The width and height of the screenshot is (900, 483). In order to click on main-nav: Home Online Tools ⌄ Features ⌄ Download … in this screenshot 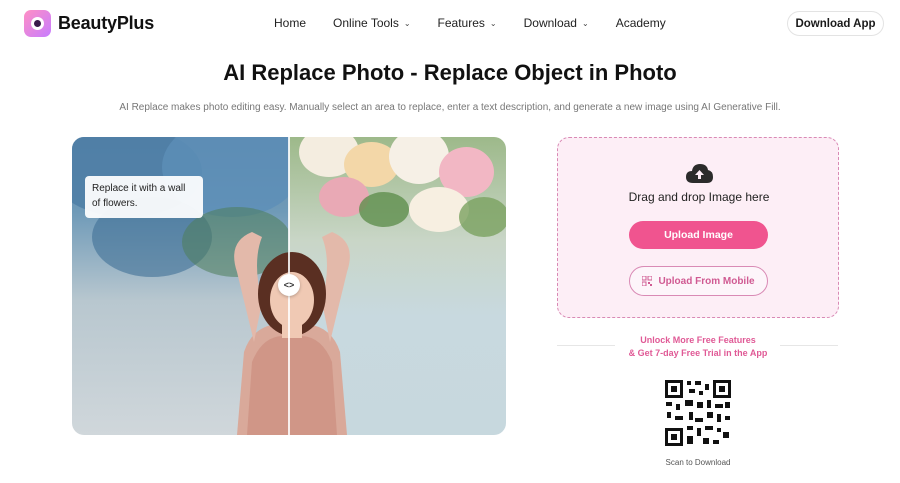, I will do `click(483, 23)`.